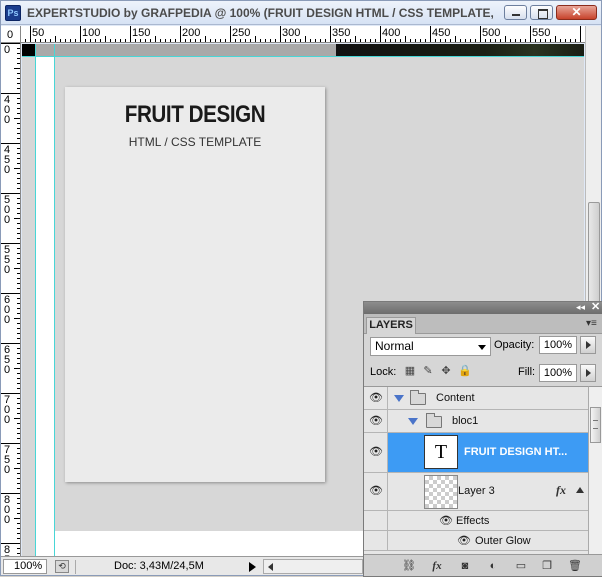  Describe the element at coordinates (465, 566) in the screenshot. I see `add-mask-icon: ◙` at that location.